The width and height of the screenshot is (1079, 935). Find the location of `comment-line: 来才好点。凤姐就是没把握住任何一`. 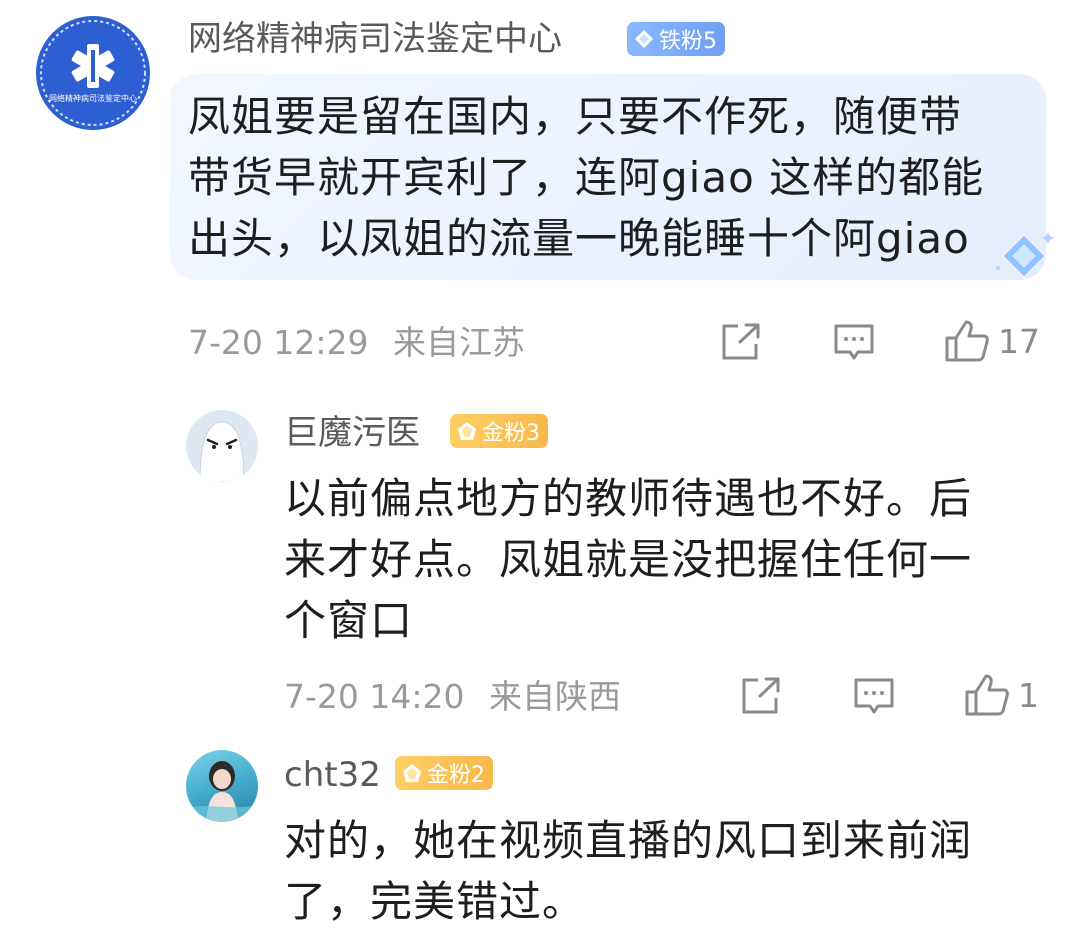

comment-line: 来才好点。凤姐就是没把握住任何一 is located at coordinates (628, 559).